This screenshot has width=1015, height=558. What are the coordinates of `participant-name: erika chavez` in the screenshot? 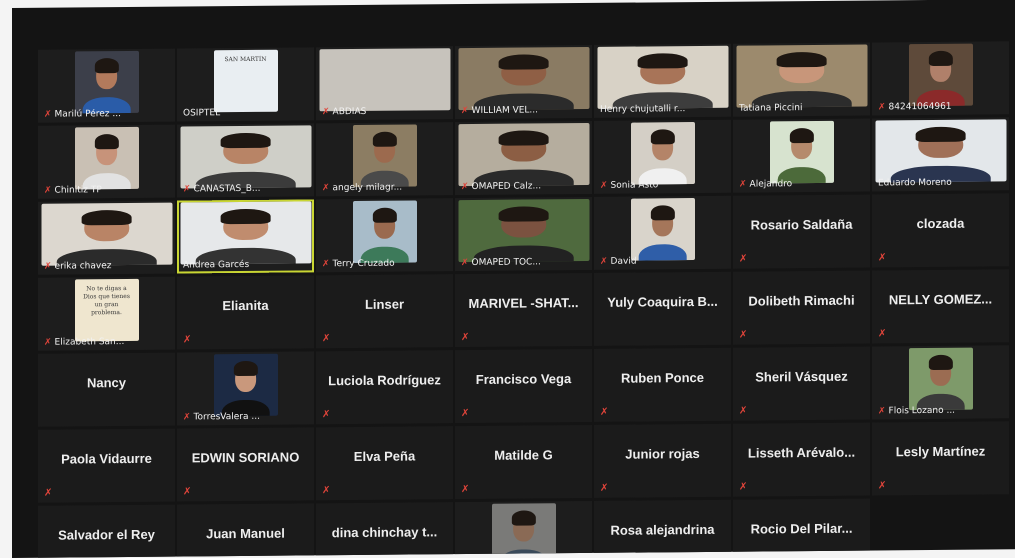 It's located at (83, 266).